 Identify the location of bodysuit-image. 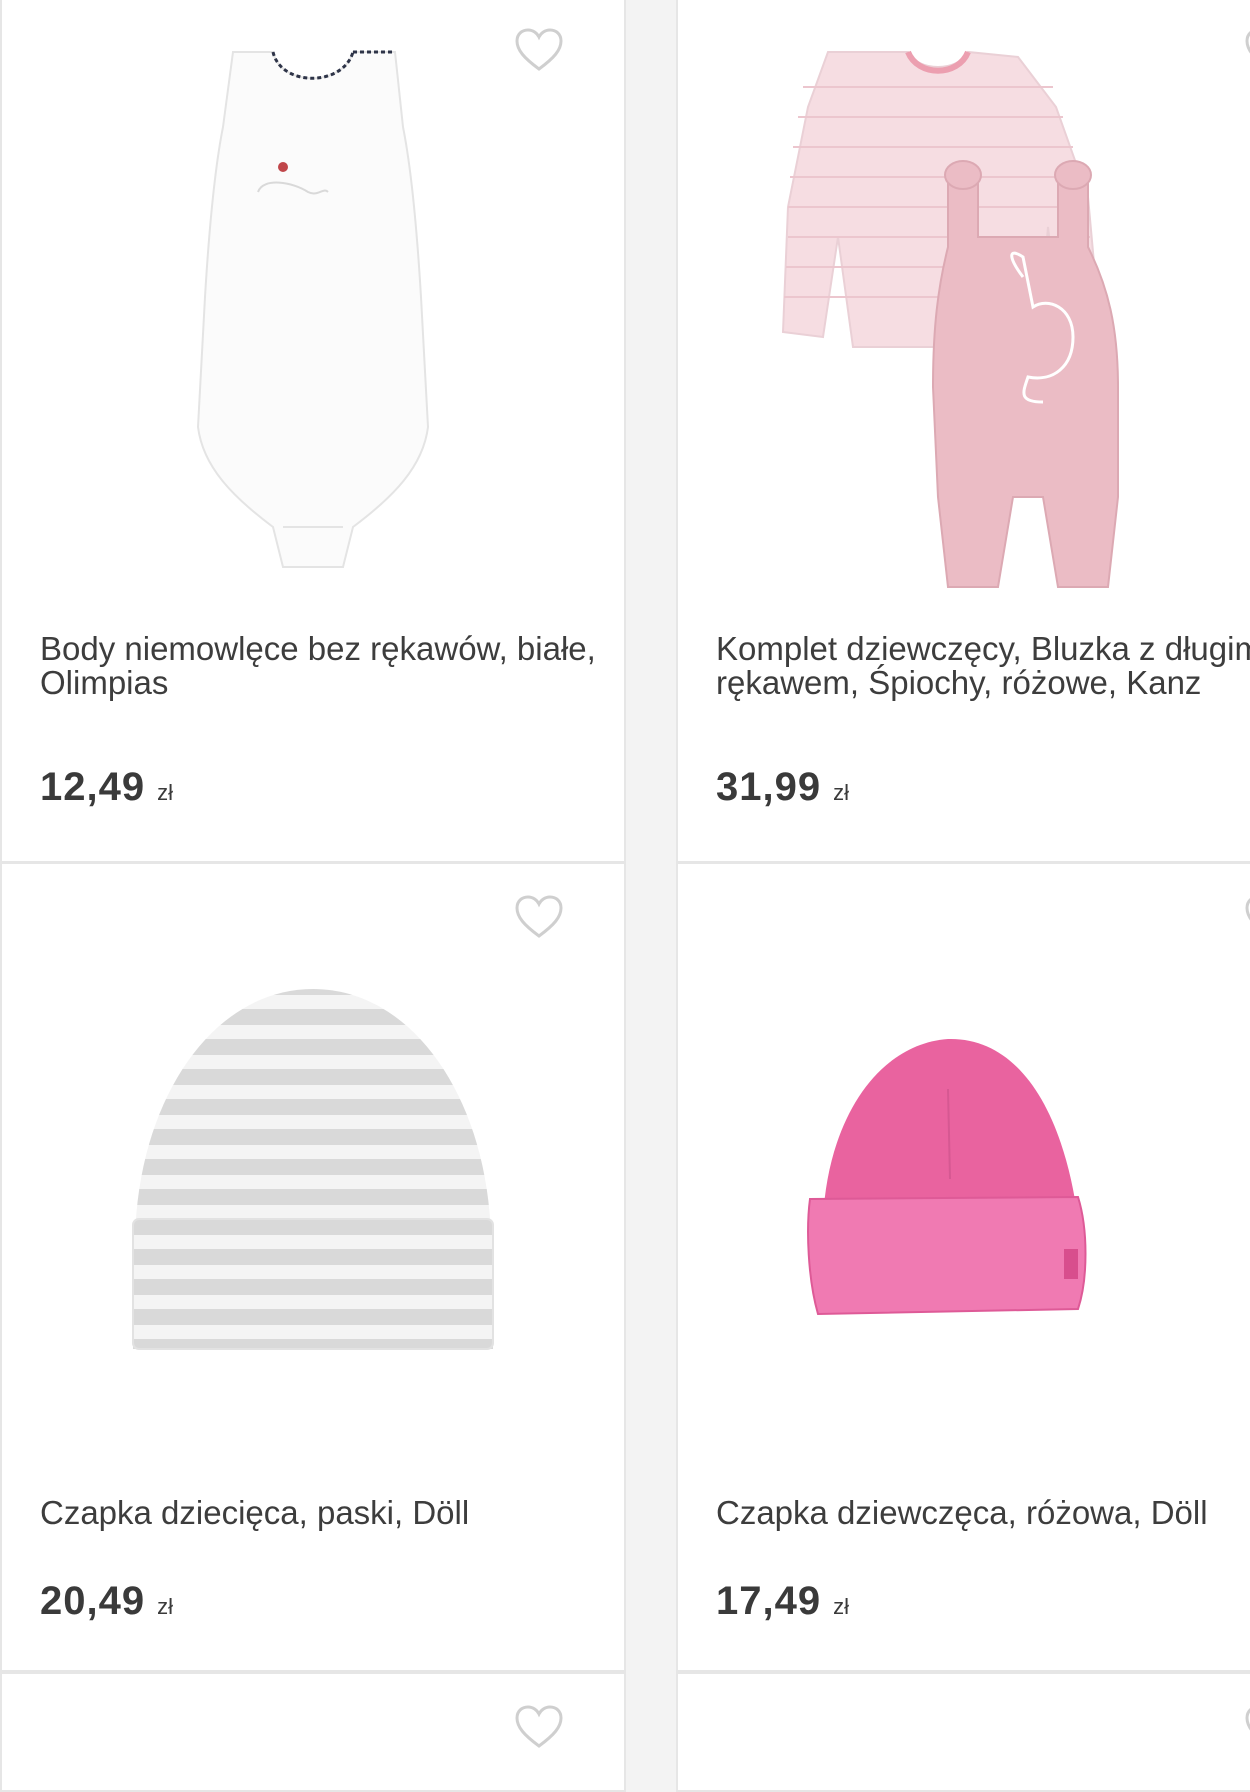
(313, 309).